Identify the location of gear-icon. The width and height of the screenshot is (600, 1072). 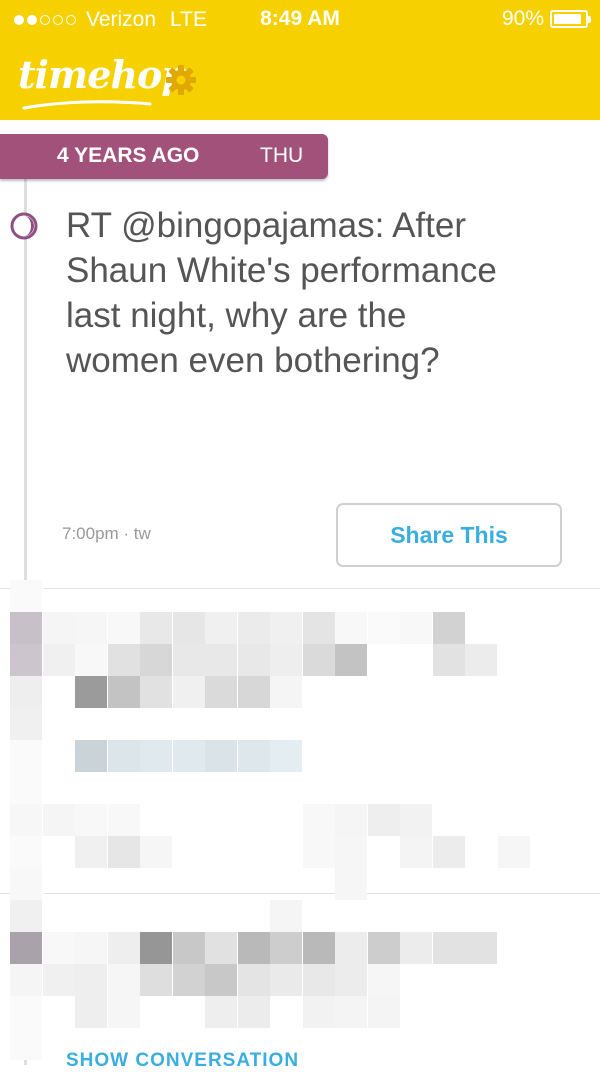
(181, 80).